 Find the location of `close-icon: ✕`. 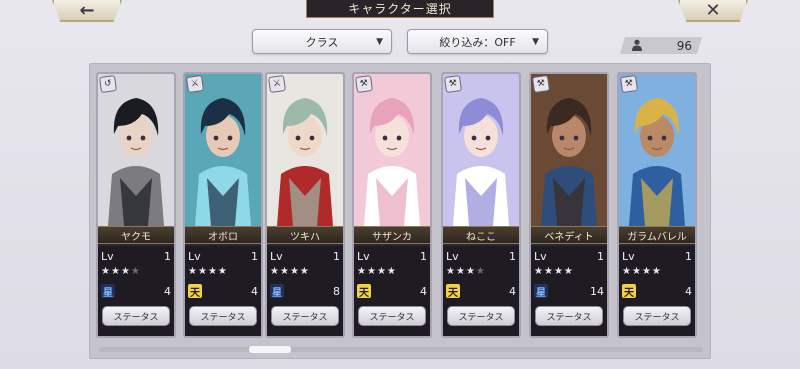

close-icon: ✕ is located at coordinates (713, 10).